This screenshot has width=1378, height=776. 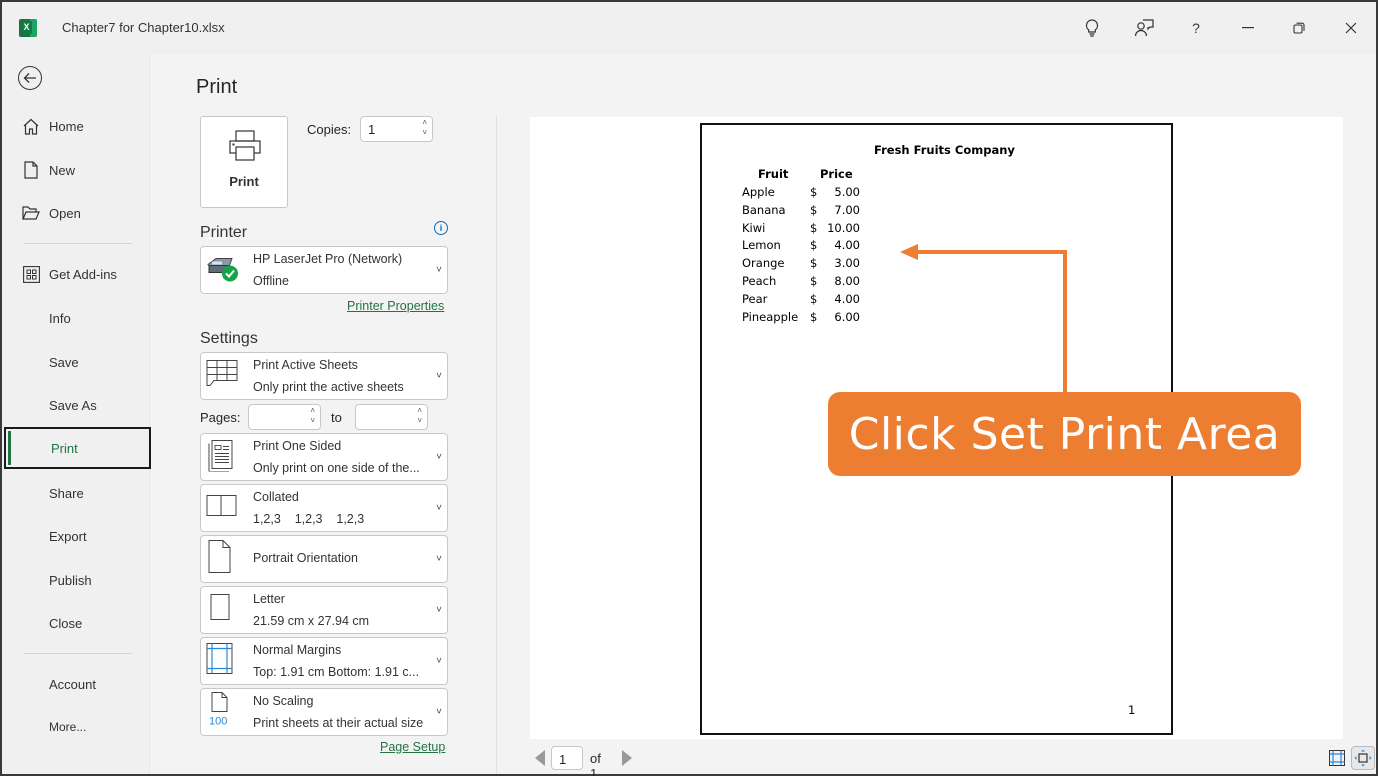 What do you see at coordinates (1299, 28) in the screenshot?
I see `restore-icon` at bounding box center [1299, 28].